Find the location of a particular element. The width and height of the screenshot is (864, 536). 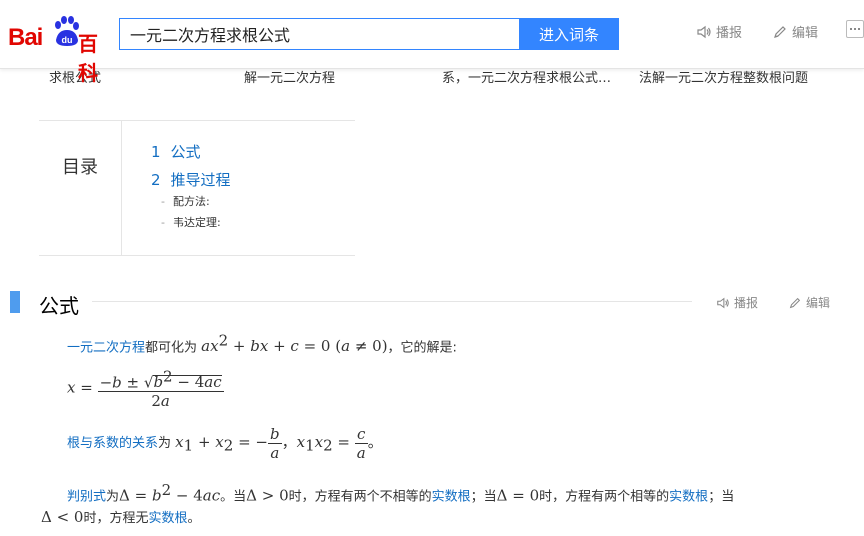

text: 时，方程有两个相等的 is located at coordinates (604, 497).